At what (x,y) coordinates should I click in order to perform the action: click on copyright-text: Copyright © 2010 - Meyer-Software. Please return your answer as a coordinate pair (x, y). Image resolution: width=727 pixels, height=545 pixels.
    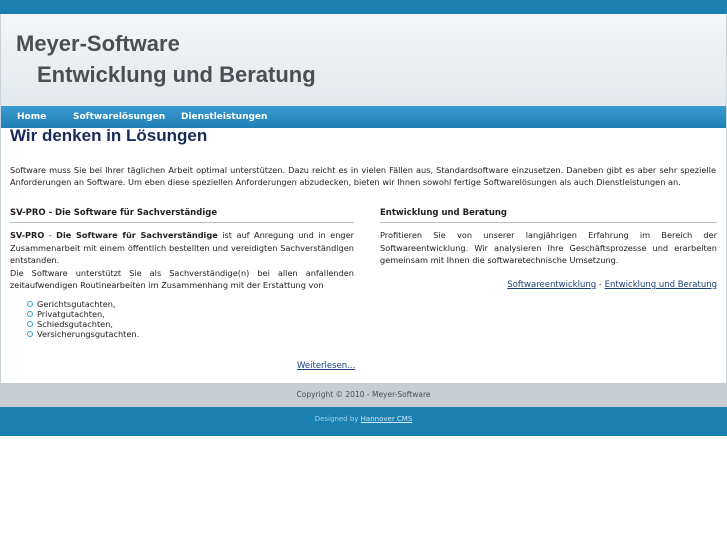
    Looking at the image, I should click on (363, 394).